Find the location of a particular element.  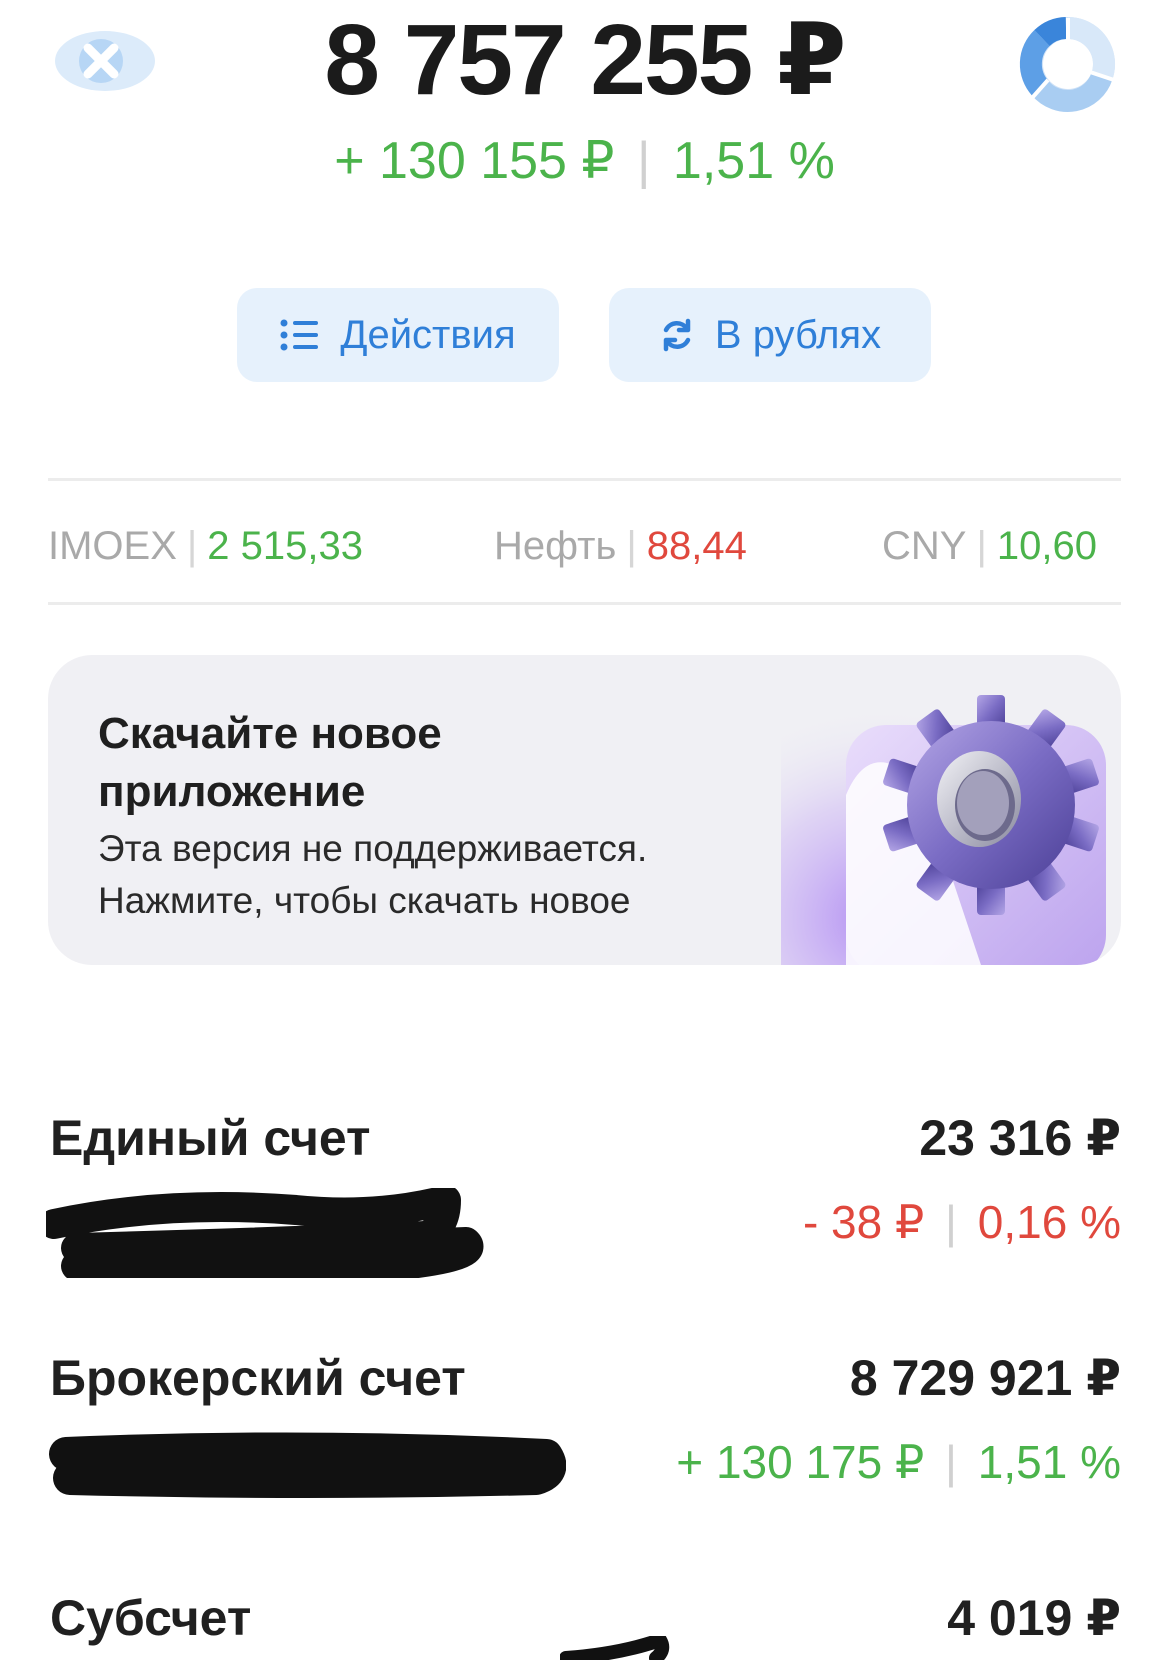

donut-chart-icon is located at coordinates (1067, 64).